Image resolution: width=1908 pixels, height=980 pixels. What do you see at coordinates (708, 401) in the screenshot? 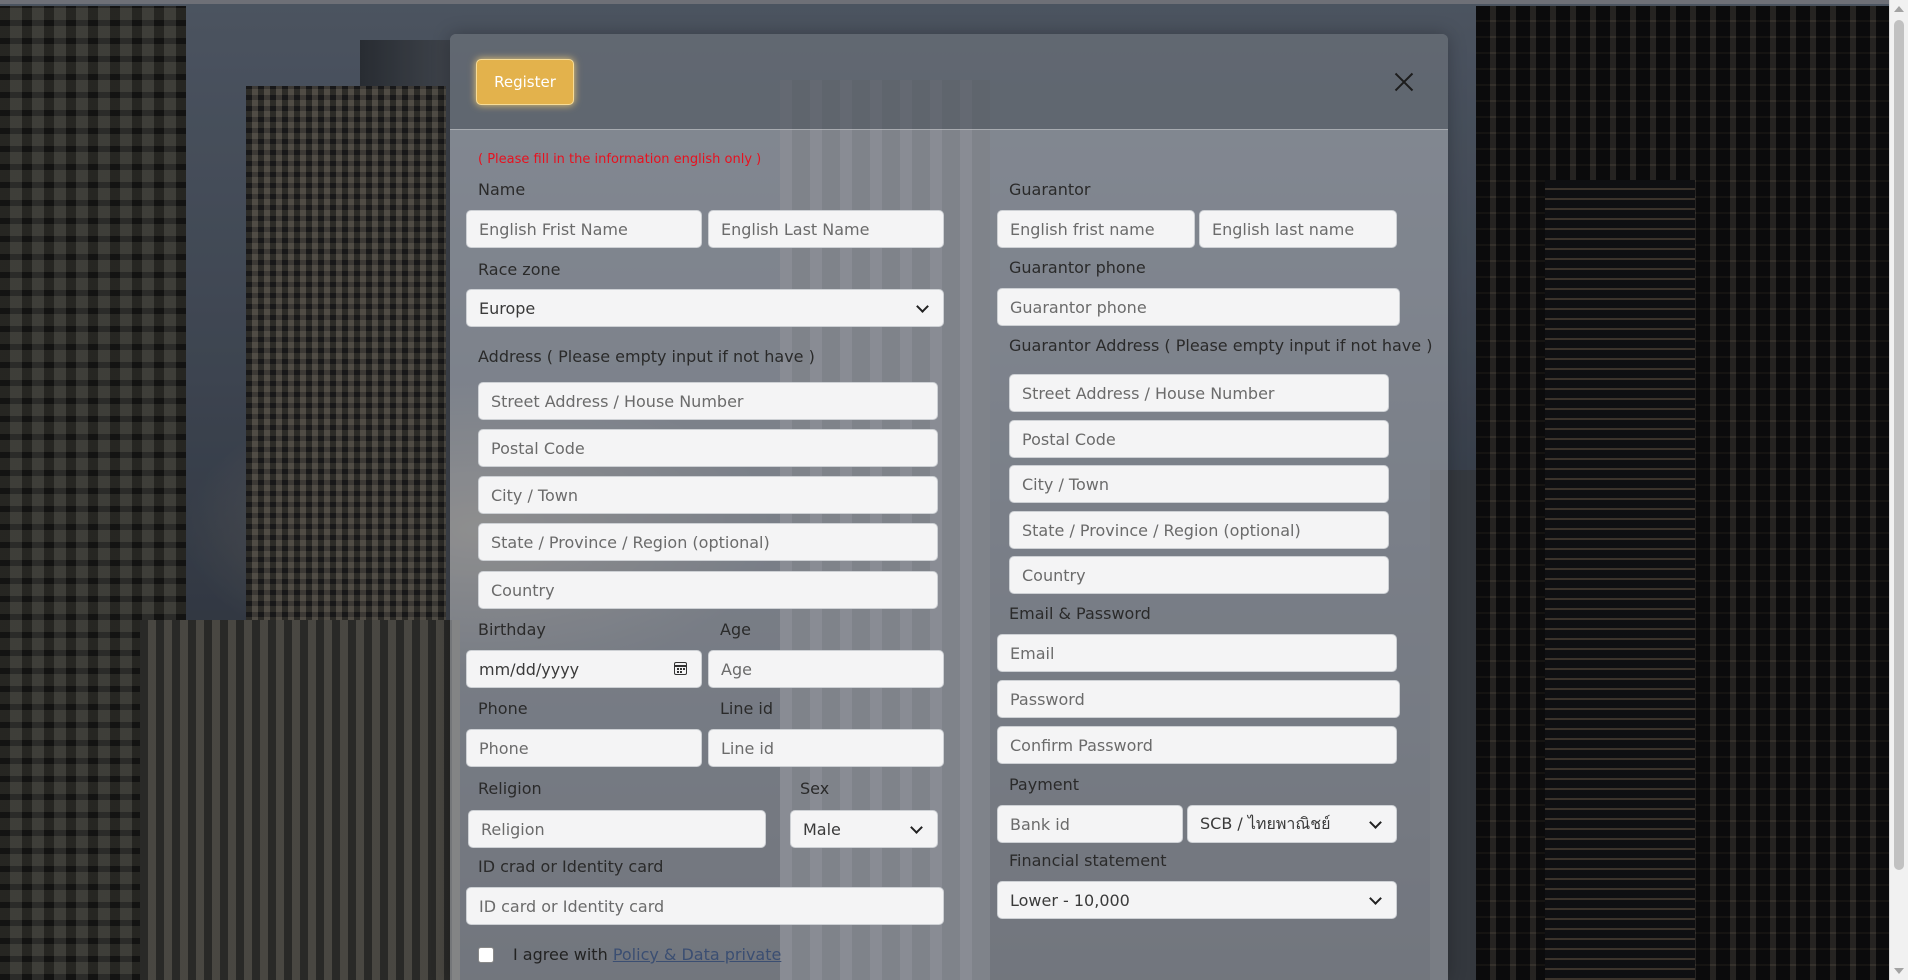
I see `street-input: Street Address / House Number` at bounding box center [708, 401].